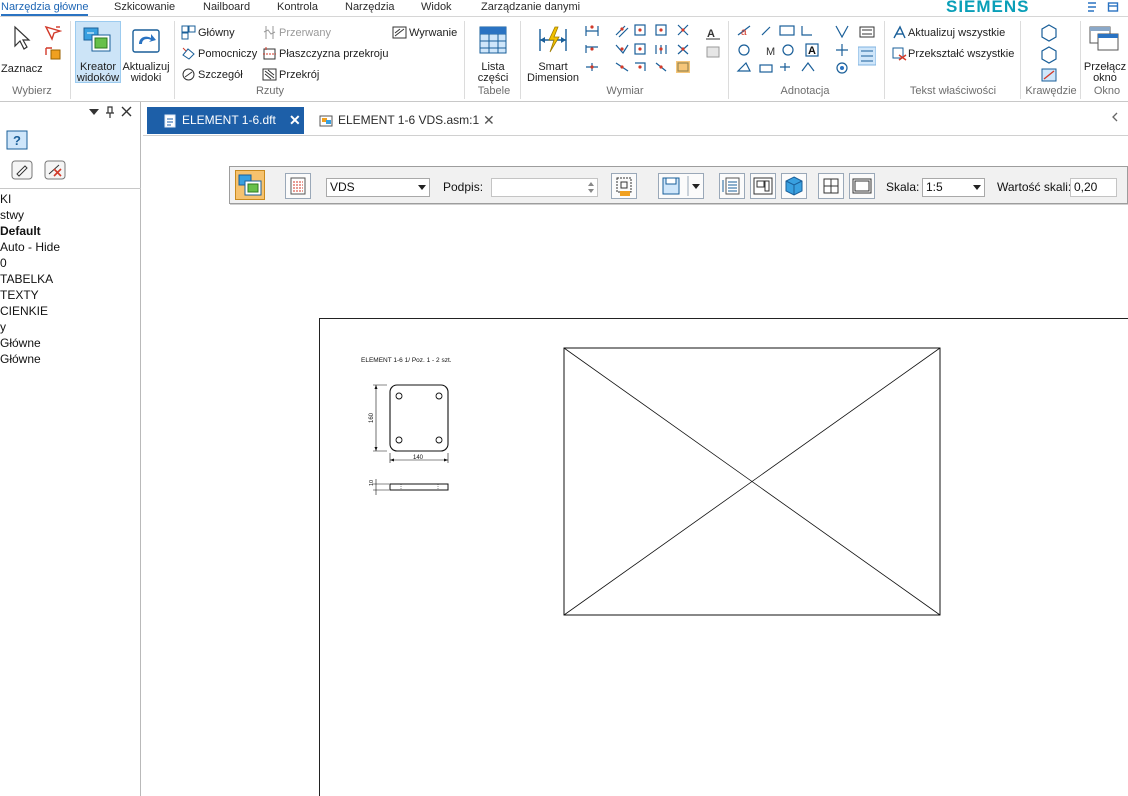 Image resolution: width=1128 pixels, height=796 pixels. Describe the element at coordinates (591, 187) in the screenshot. I see `spinner-icon` at that location.